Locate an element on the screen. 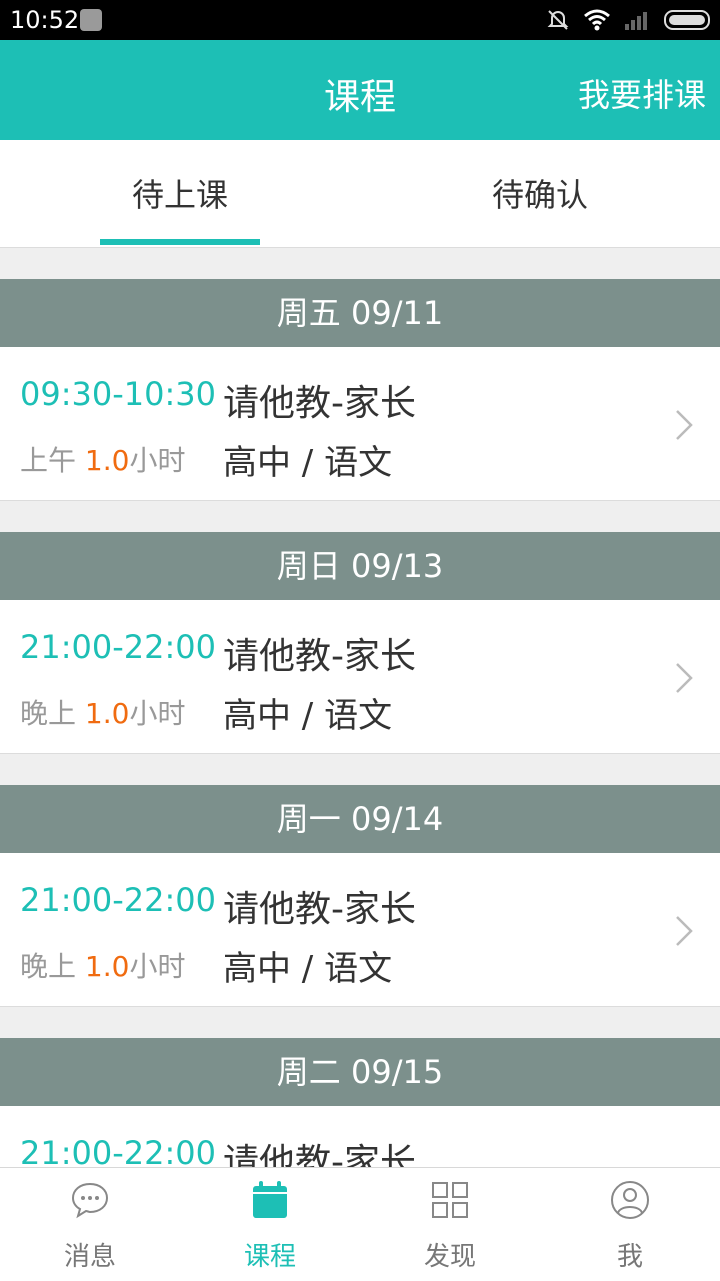 The height and width of the screenshot is (1281, 720). wifi-icon is located at coordinates (597, 20).